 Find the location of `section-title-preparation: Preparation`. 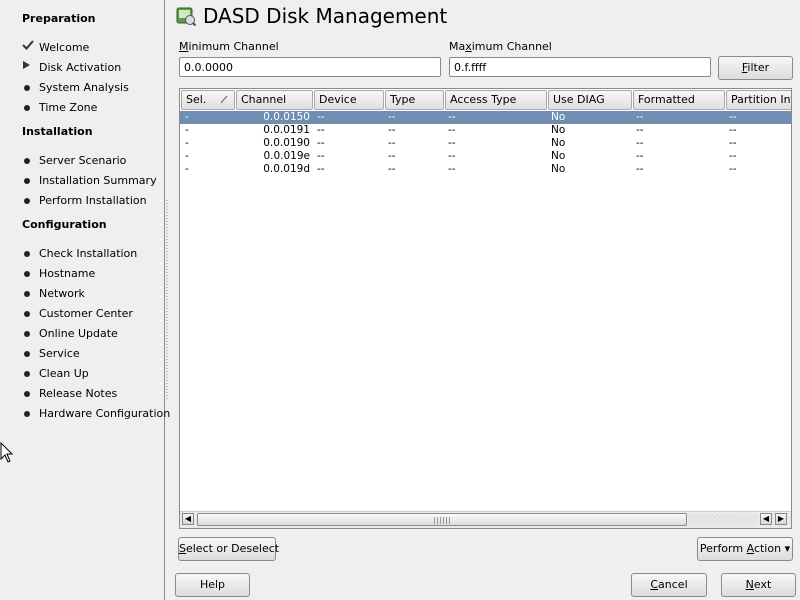

section-title-preparation: Preparation is located at coordinates (59, 18).